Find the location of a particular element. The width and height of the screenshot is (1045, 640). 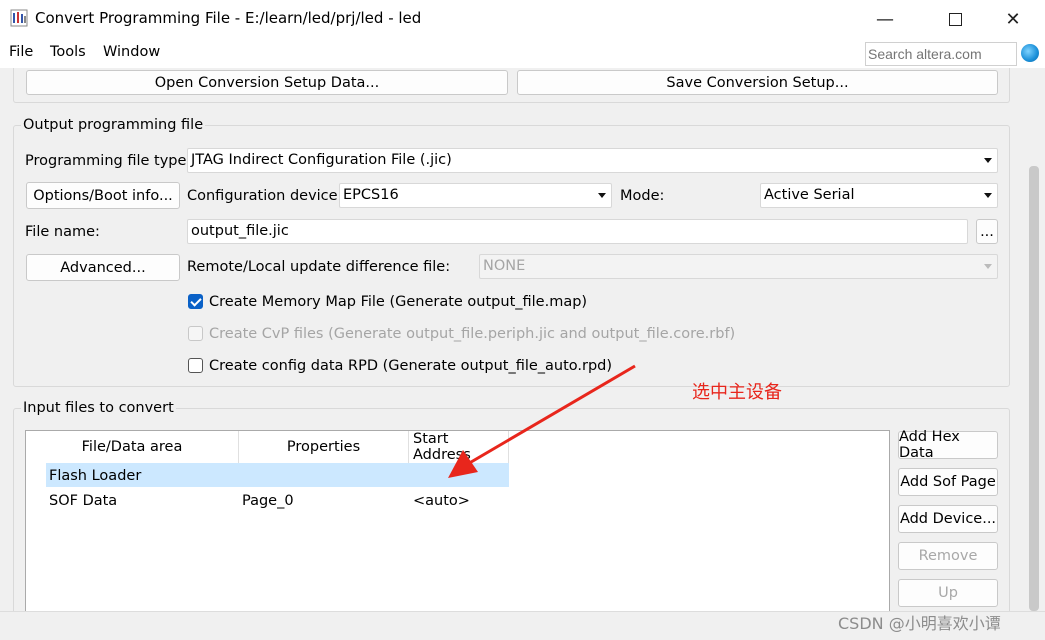

scrollbar-thumb is located at coordinates (1034, 388).